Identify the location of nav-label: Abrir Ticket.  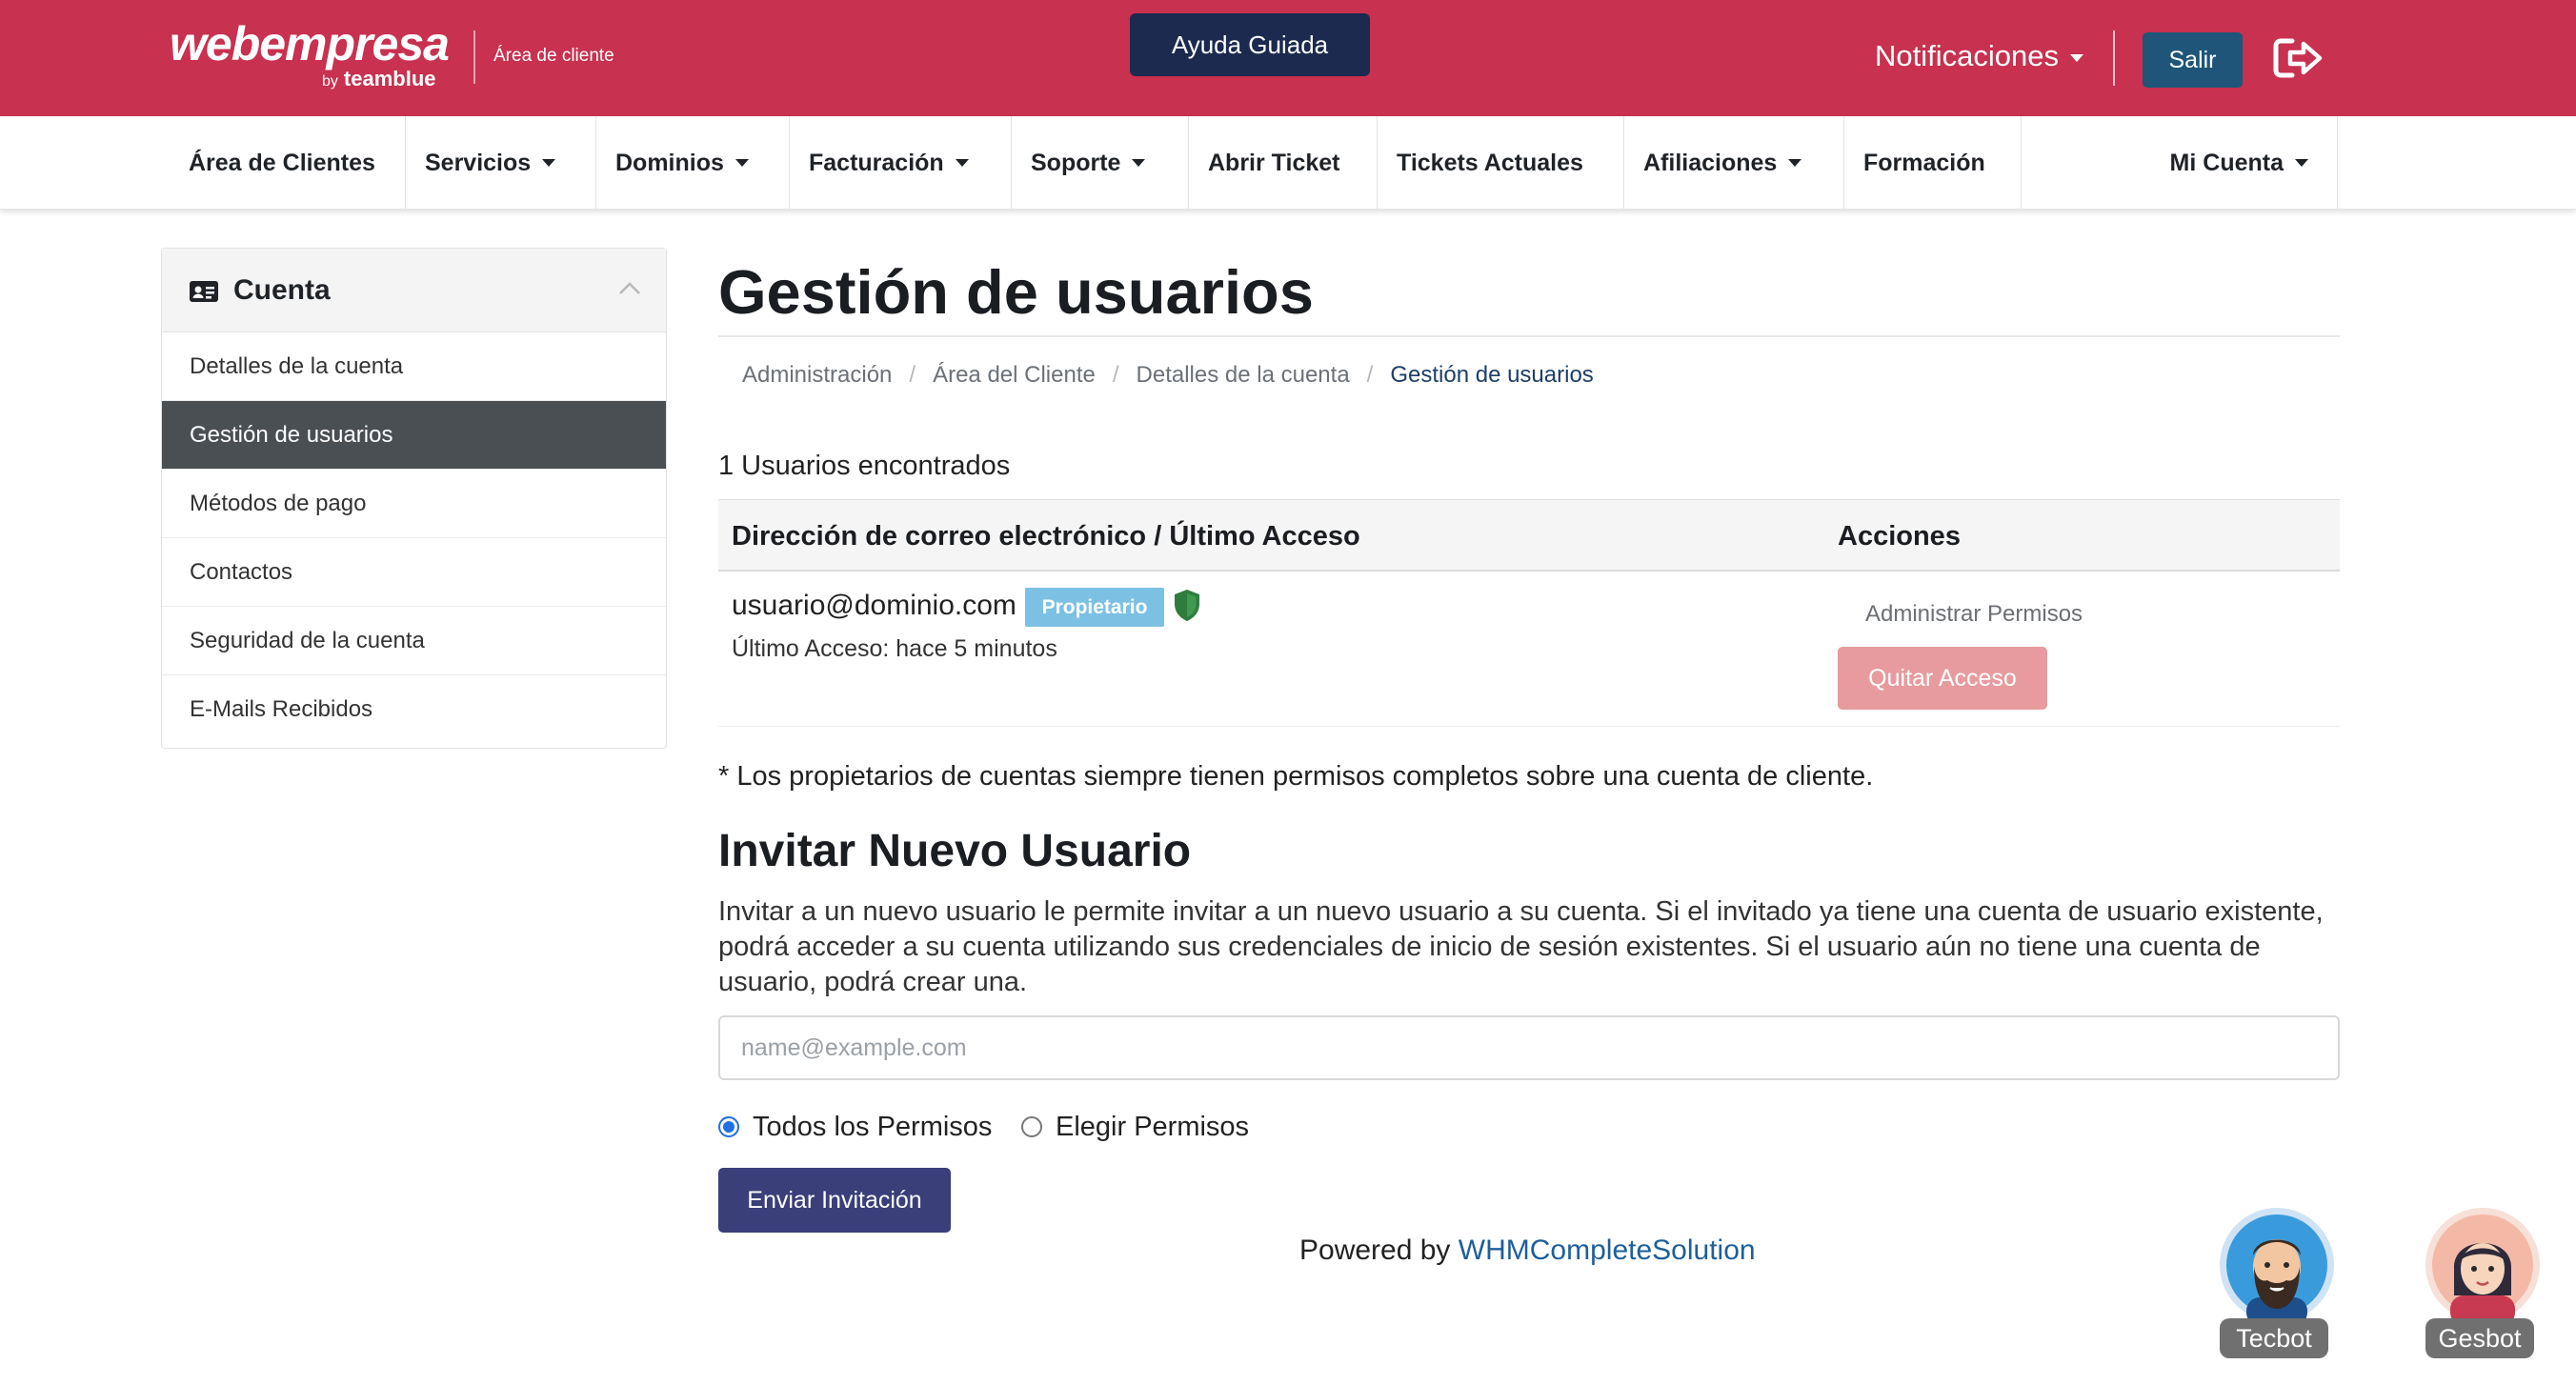
(1274, 162).